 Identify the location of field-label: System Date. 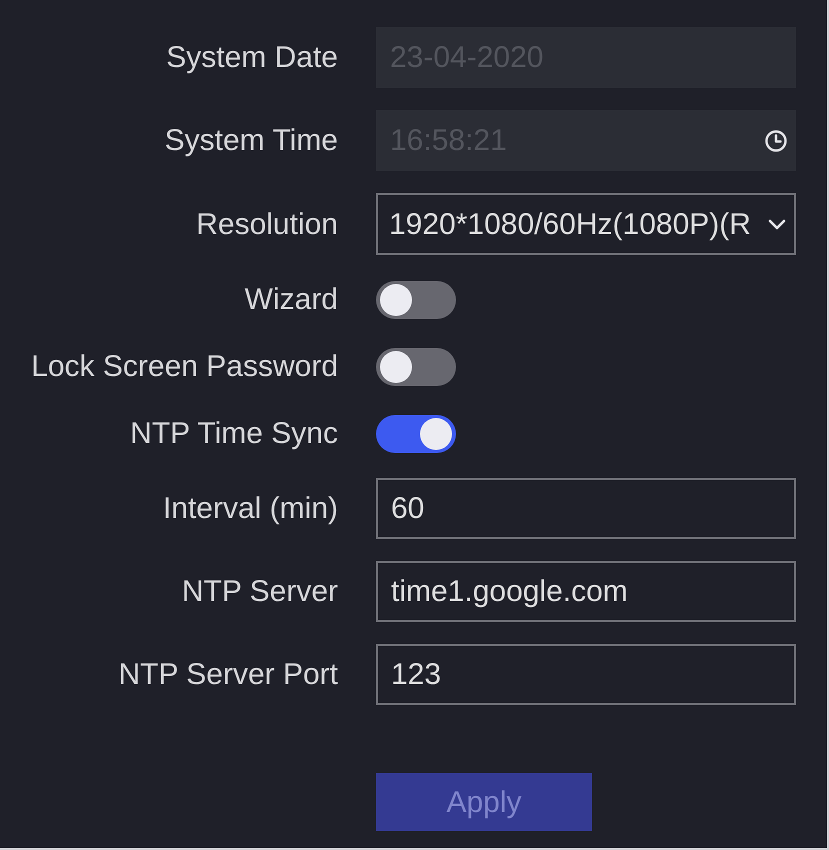
(251, 58).